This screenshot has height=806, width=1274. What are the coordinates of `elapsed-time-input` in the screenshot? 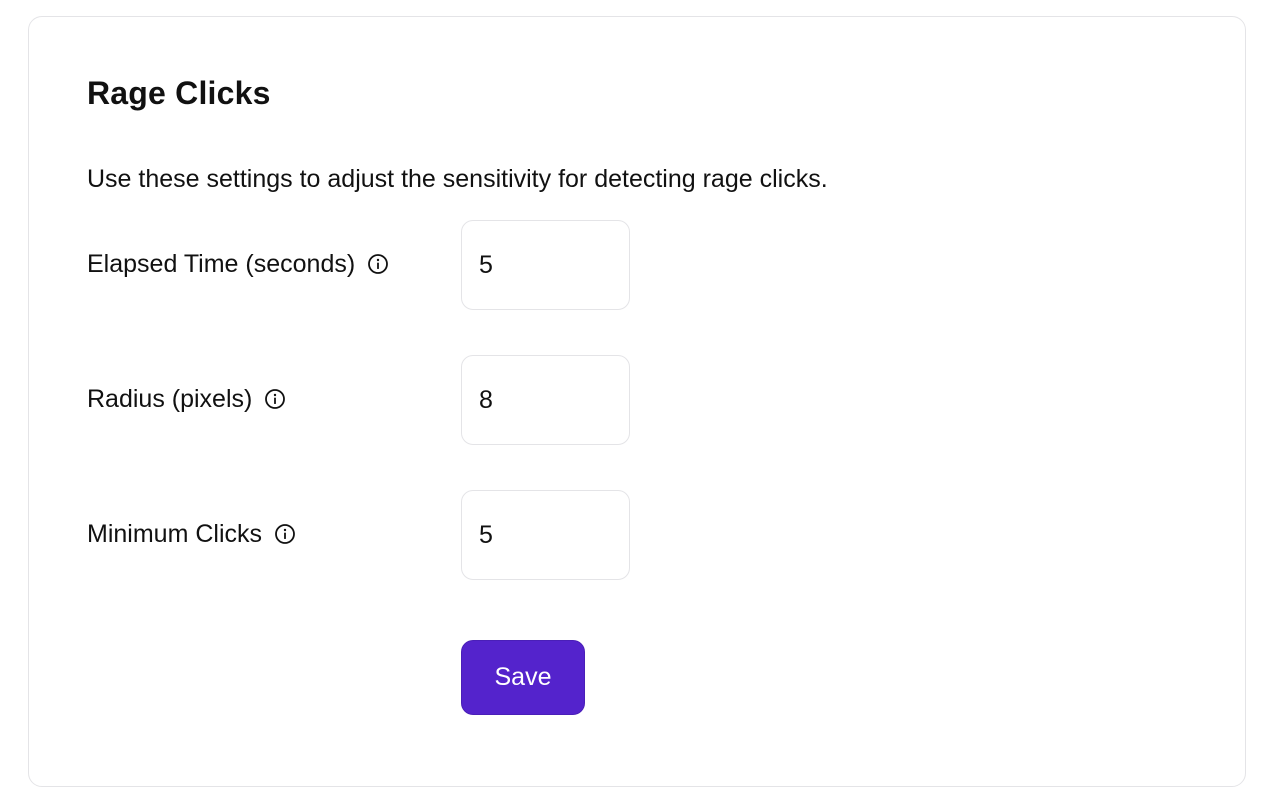 It's located at (545, 265).